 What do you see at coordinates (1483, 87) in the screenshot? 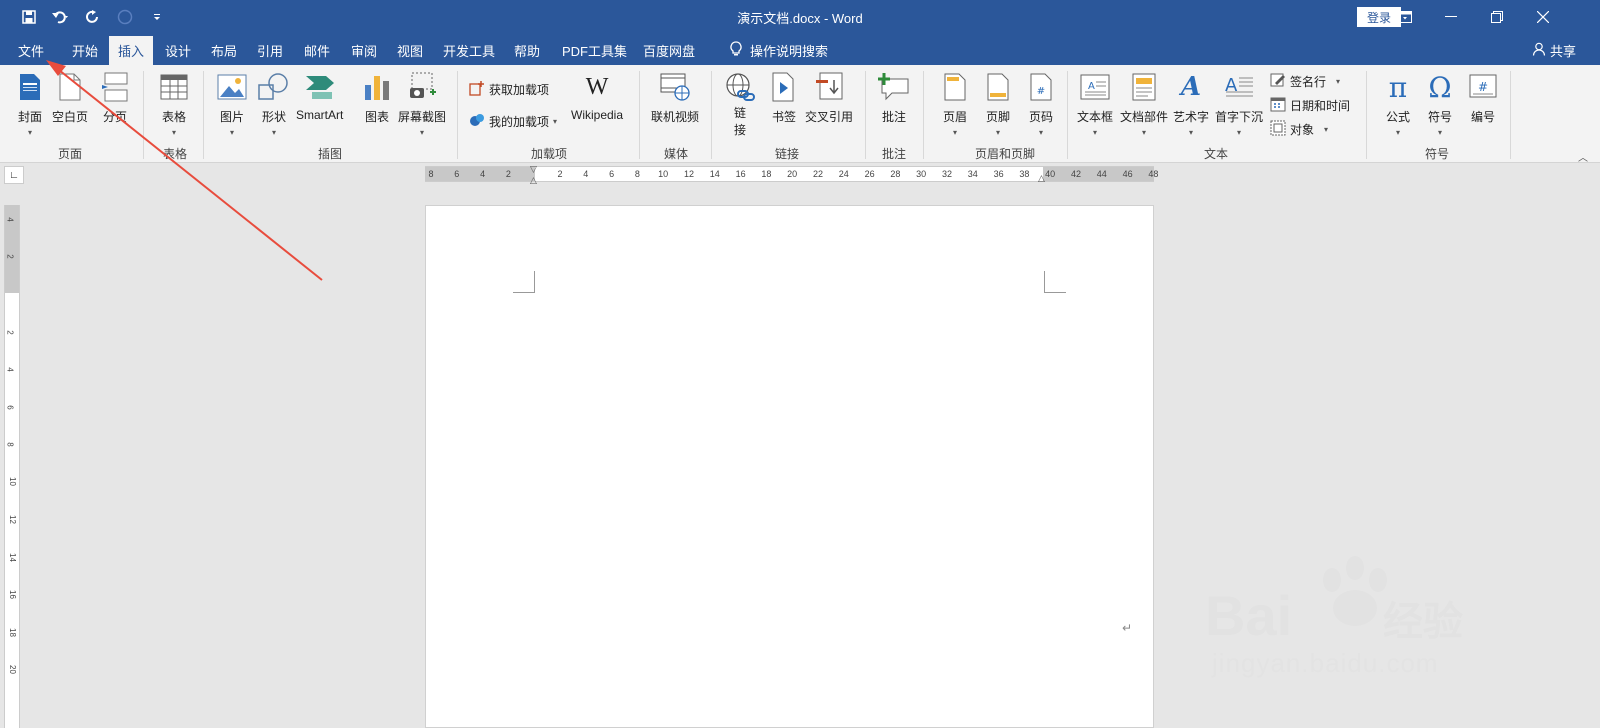
I see `numbering-icon: #` at bounding box center [1483, 87].